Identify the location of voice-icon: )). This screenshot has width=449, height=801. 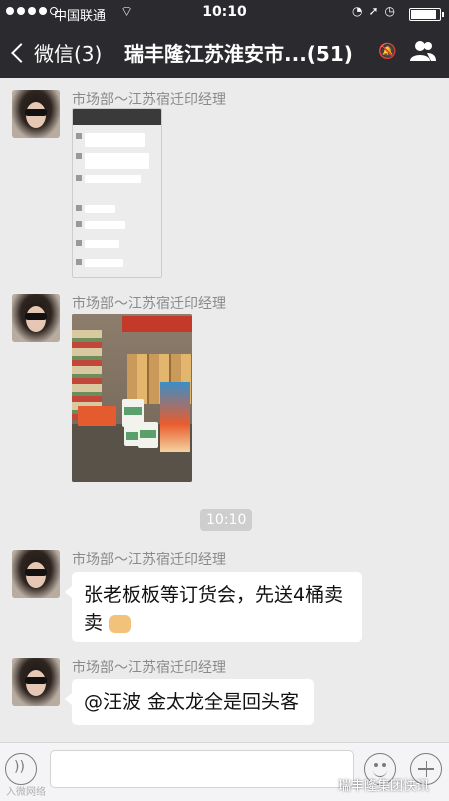
(19, 767).